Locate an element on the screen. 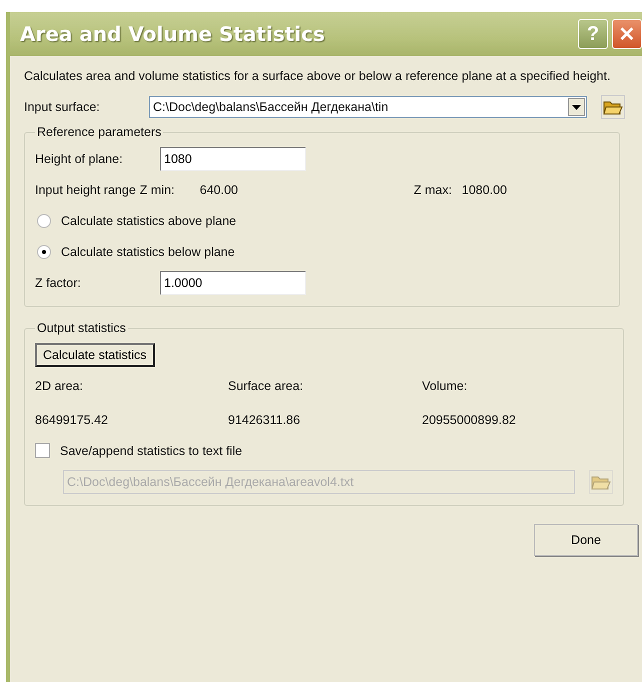 The height and width of the screenshot is (682, 642). stat-value: 86499175.42 is located at coordinates (72, 420).